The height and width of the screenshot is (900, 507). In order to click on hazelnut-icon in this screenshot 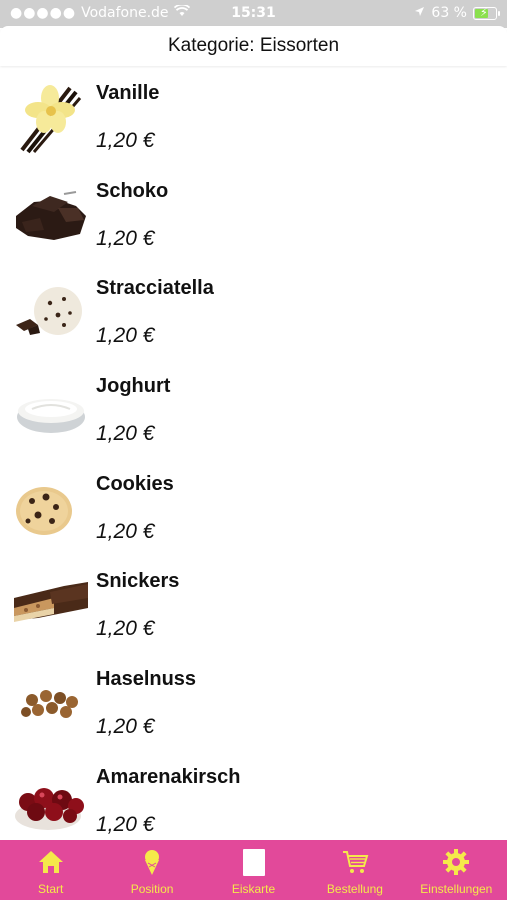, I will do `click(49, 704)`.